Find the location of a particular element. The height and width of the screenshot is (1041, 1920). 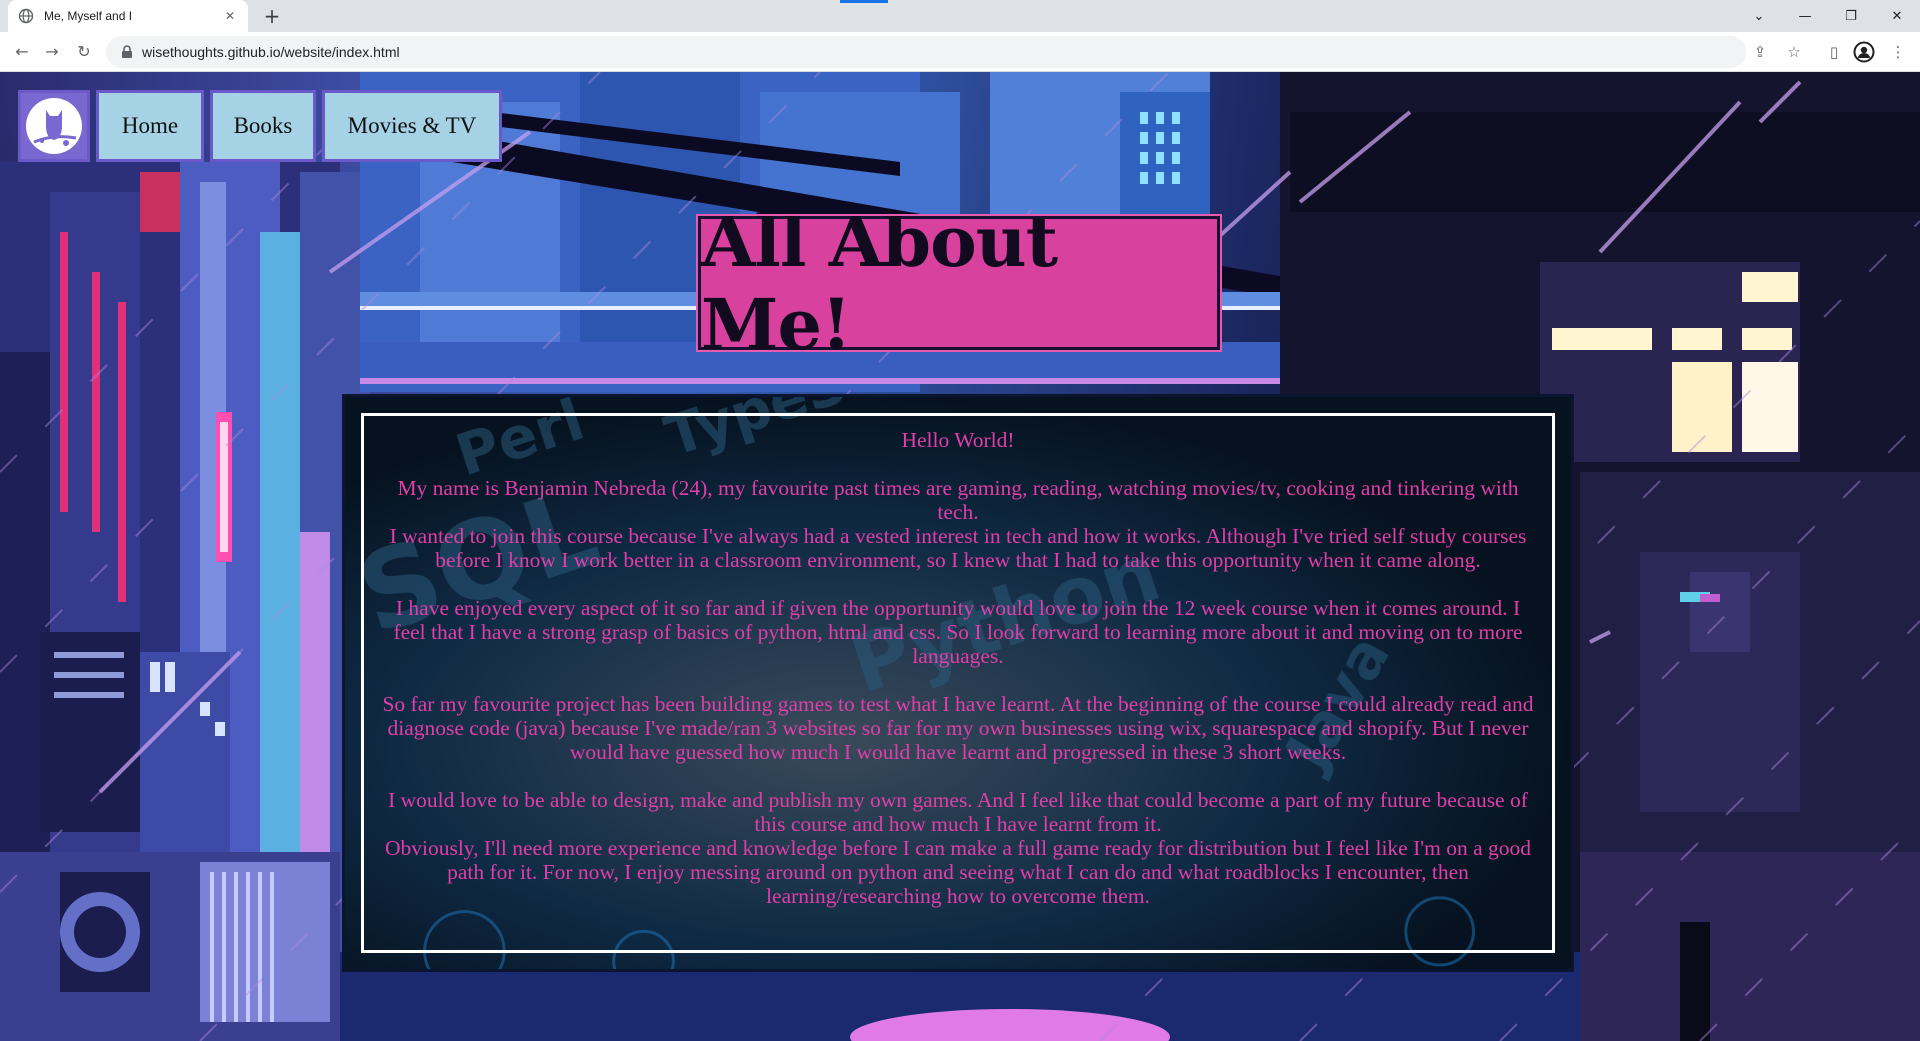

share-icon: ⇪ is located at coordinates (1760, 52).